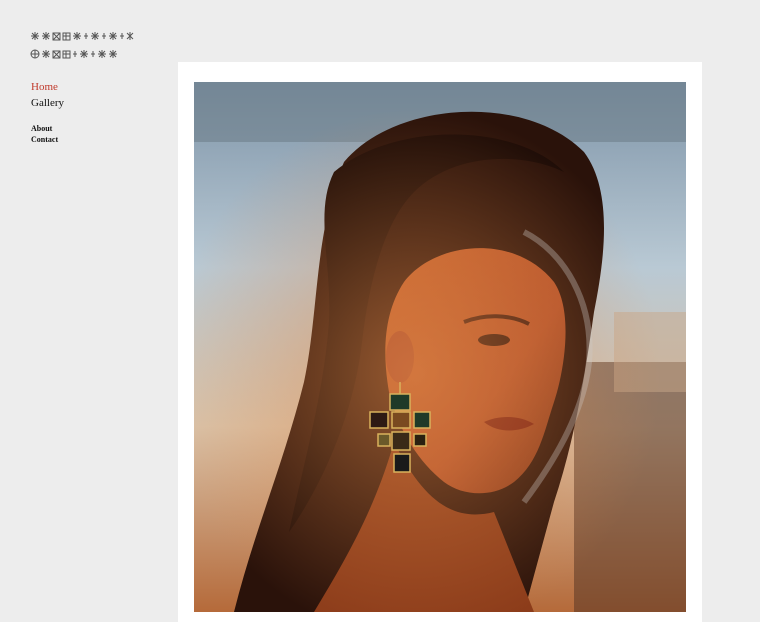  I want to click on primary-nav: Home Gallery, so click(47, 95).